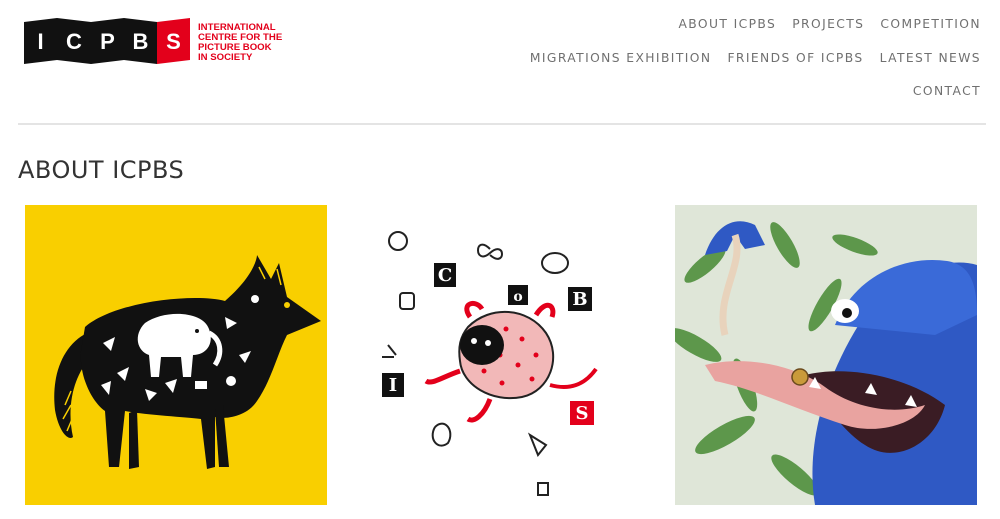  Describe the element at coordinates (141, 41) in the screenshot. I see `logo-letter-4: B` at that location.